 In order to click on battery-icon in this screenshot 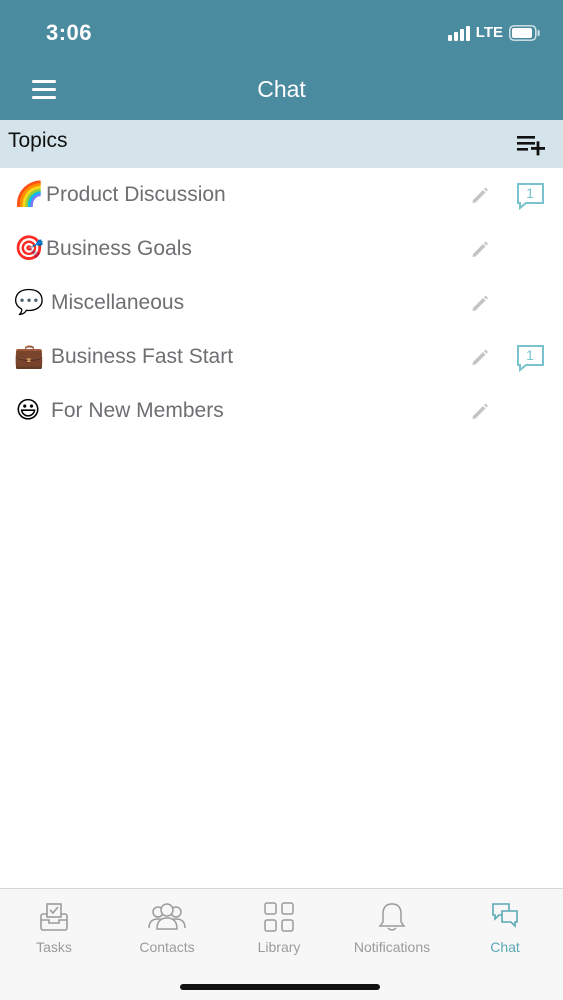, I will do `click(524, 32)`.